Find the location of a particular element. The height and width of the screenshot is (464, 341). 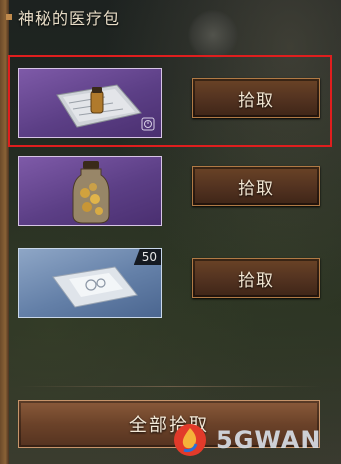

watermark-flame-icon is located at coordinates (190, 440).